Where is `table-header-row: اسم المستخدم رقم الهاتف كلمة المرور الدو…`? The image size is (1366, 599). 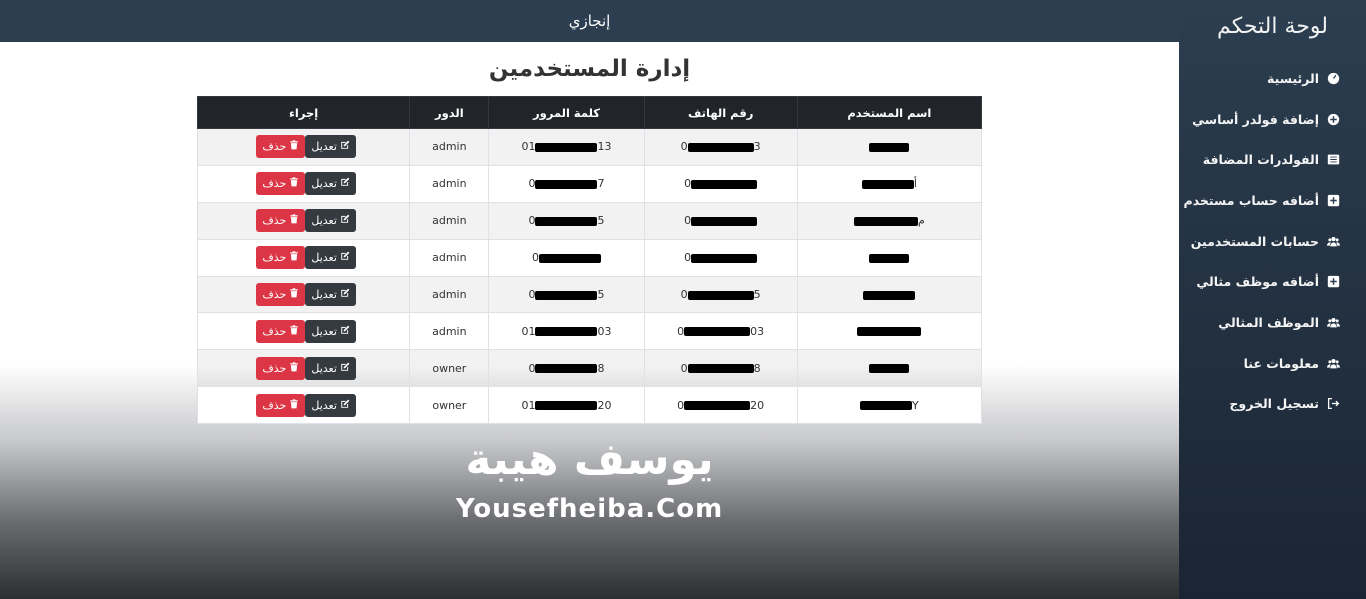 table-header-row: اسم المستخدم رقم الهاتف كلمة المرور الدو… is located at coordinates (589, 112).